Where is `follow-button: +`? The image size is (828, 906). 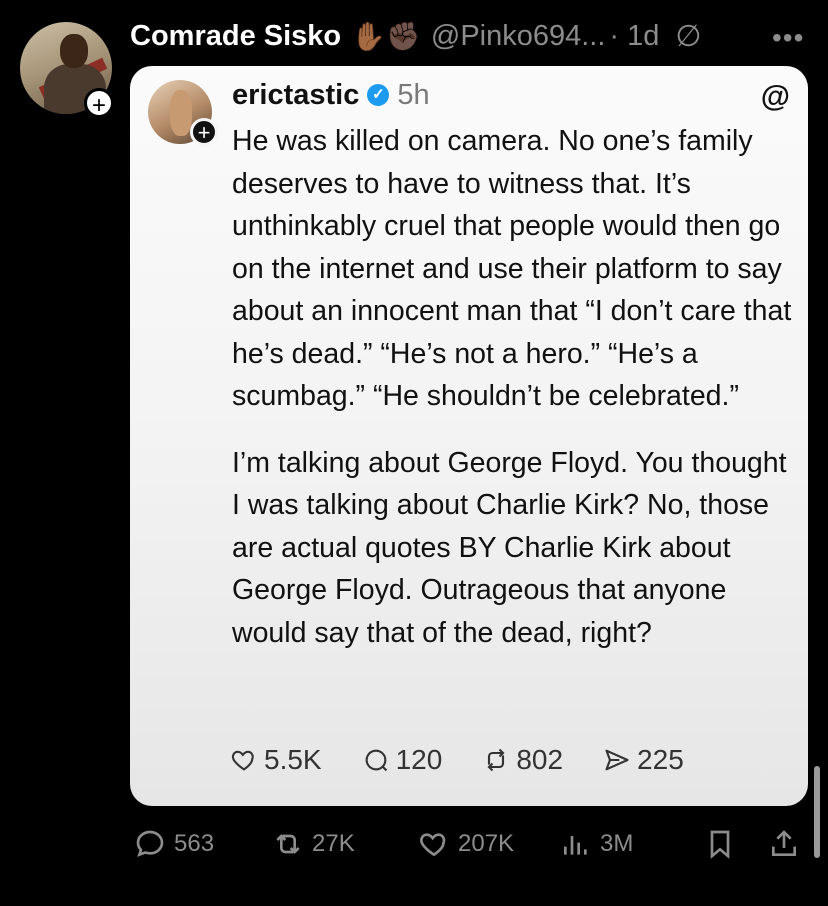
follow-button: + is located at coordinates (99, 103).